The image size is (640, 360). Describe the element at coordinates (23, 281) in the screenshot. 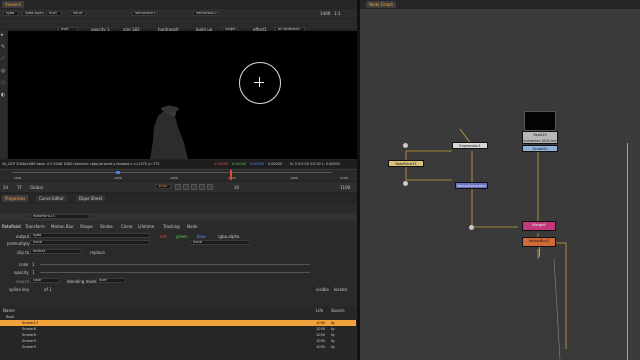

I see `source-label: source` at that location.